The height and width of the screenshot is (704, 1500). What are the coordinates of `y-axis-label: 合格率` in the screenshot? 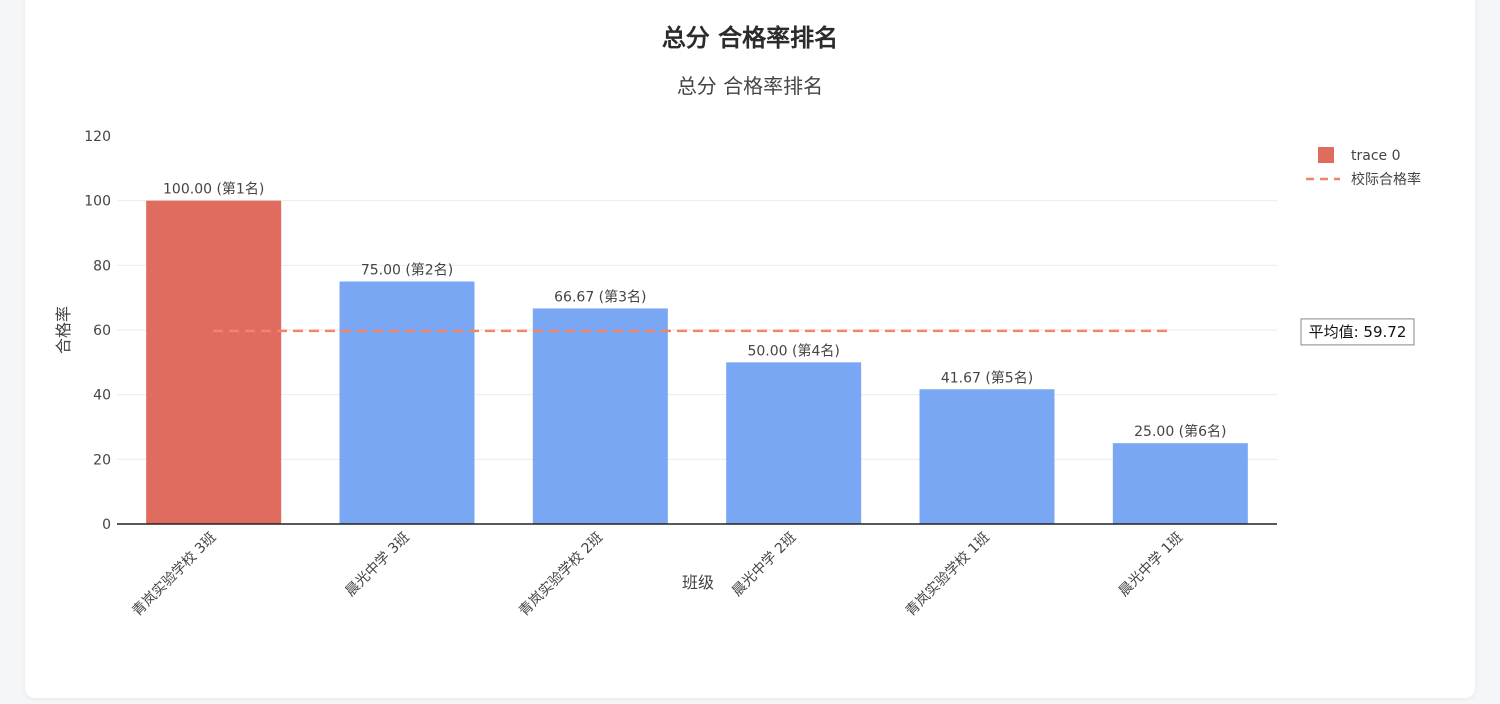 It's located at (63, 330).